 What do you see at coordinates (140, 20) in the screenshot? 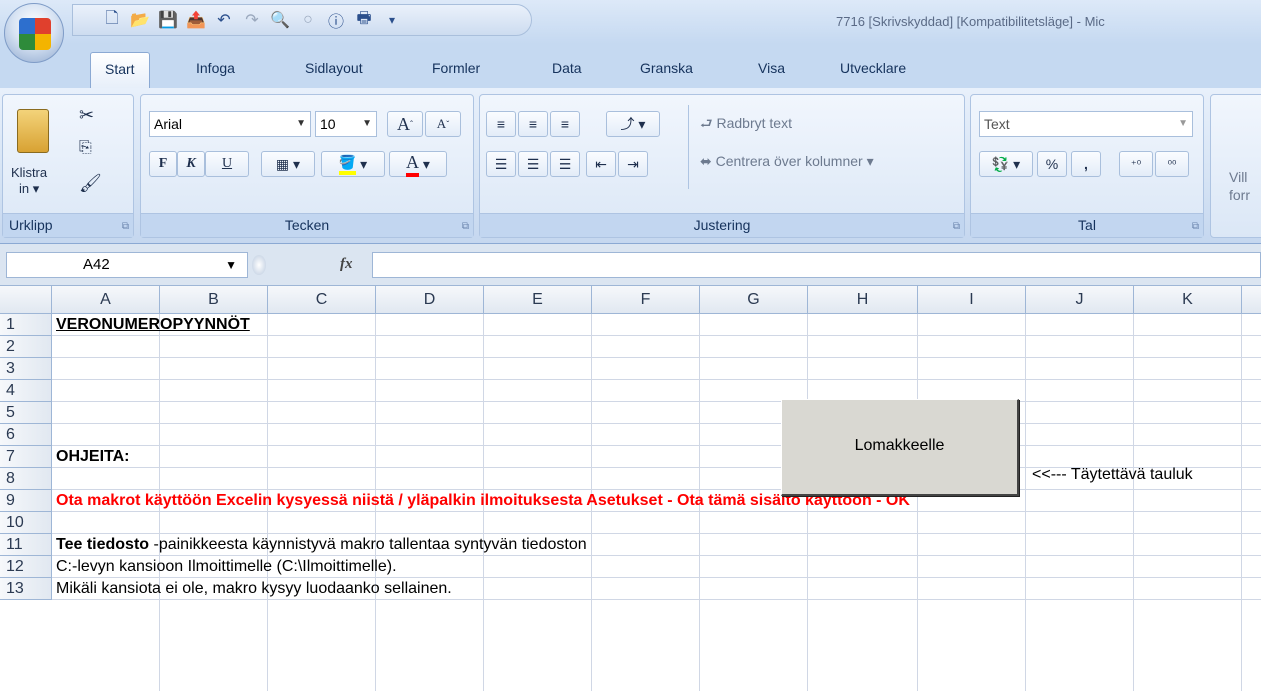
I see `open-folder-icon: 📂` at bounding box center [140, 20].